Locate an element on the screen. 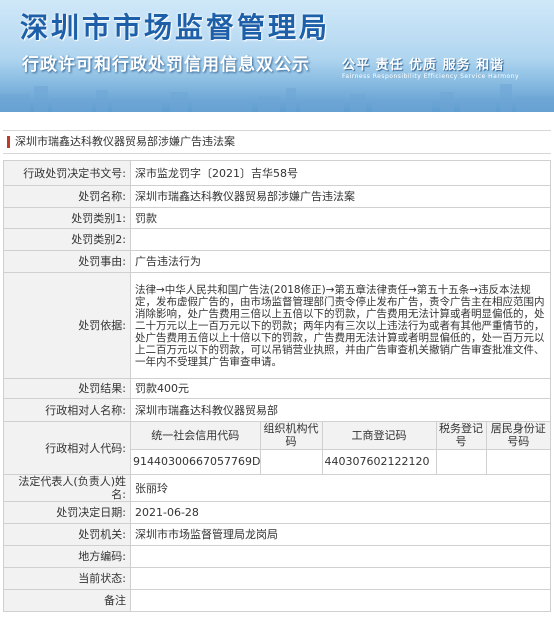  row-status: 当前状态: is located at coordinates (277, 578).